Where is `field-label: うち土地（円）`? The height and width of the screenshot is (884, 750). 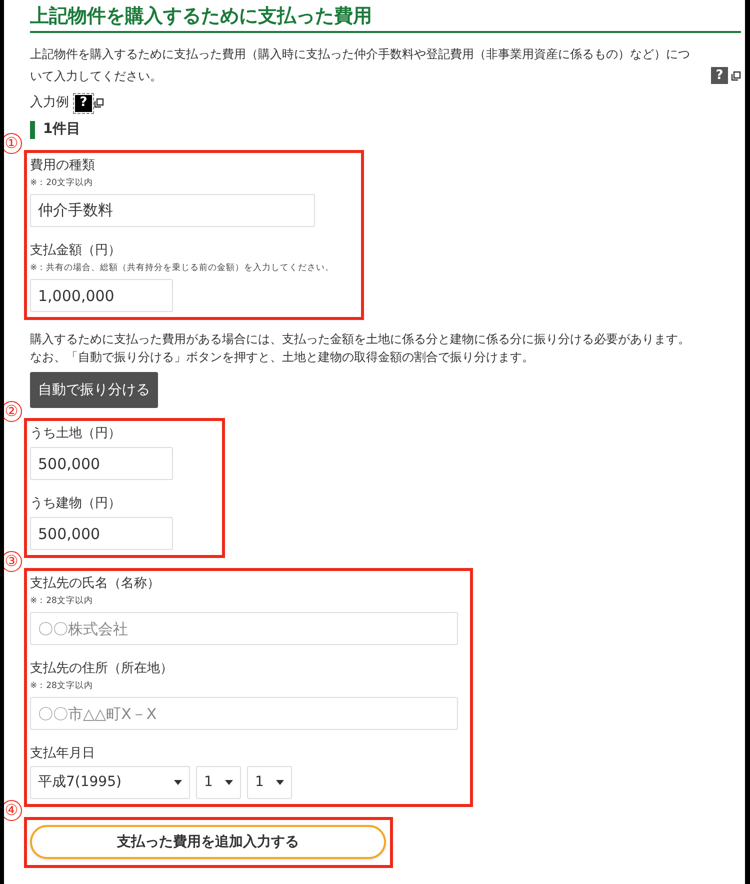
field-label: うち土地（円） is located at coordinates (76, 434).